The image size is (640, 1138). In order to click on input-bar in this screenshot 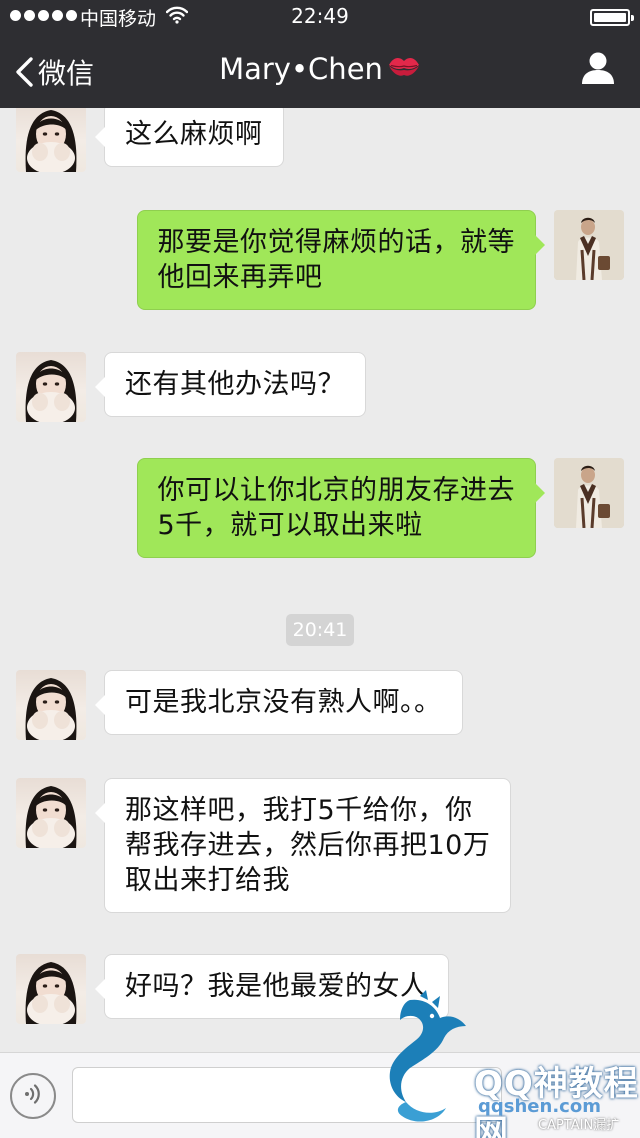, I will do `click(320, 1095)`.